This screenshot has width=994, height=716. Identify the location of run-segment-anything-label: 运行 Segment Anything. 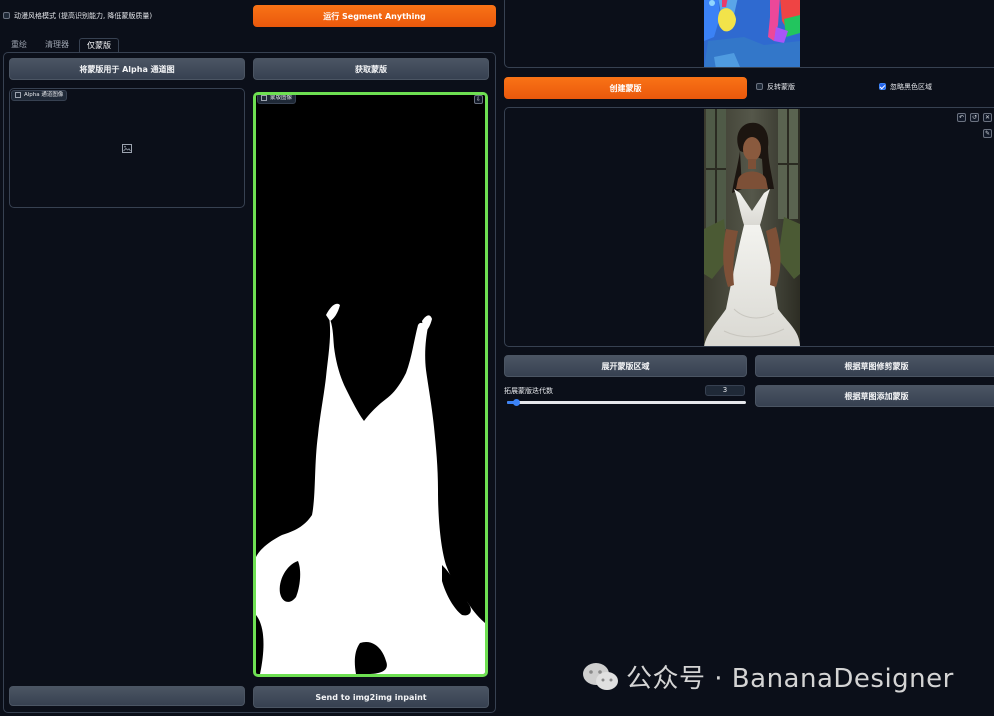
(374, 16).